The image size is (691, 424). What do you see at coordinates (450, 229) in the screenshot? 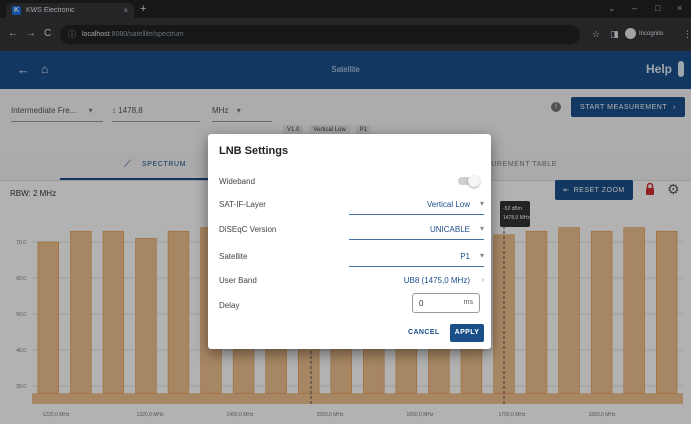
I see `diseqc-select: UNICABLE` at bounding box center [450, 229].